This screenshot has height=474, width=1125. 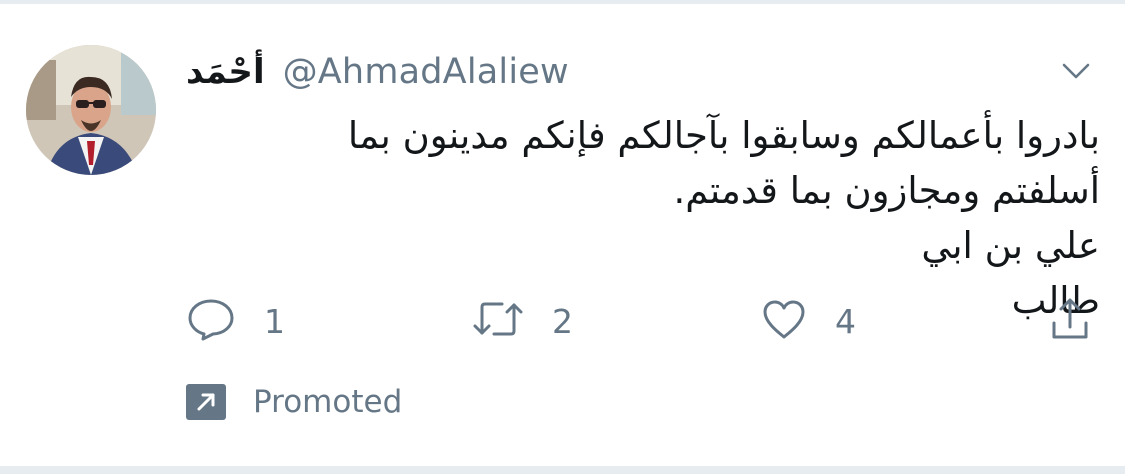 I want to click on tweet-text-line: أسلفتم ومجازون بما قدمتم., so click(x=886, y=190).